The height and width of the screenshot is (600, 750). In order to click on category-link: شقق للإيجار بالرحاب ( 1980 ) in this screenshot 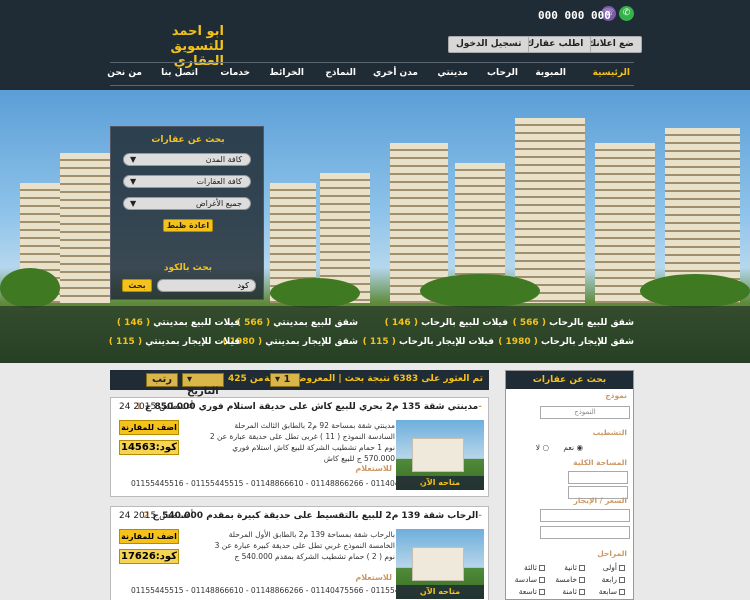, I will do `click(566, 342)`.